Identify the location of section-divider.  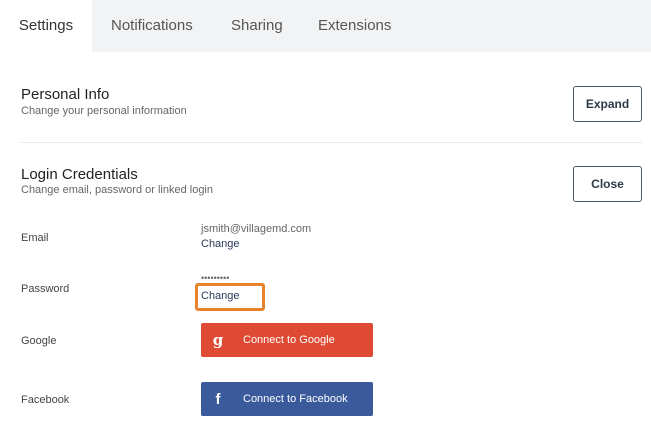
(331, 142).